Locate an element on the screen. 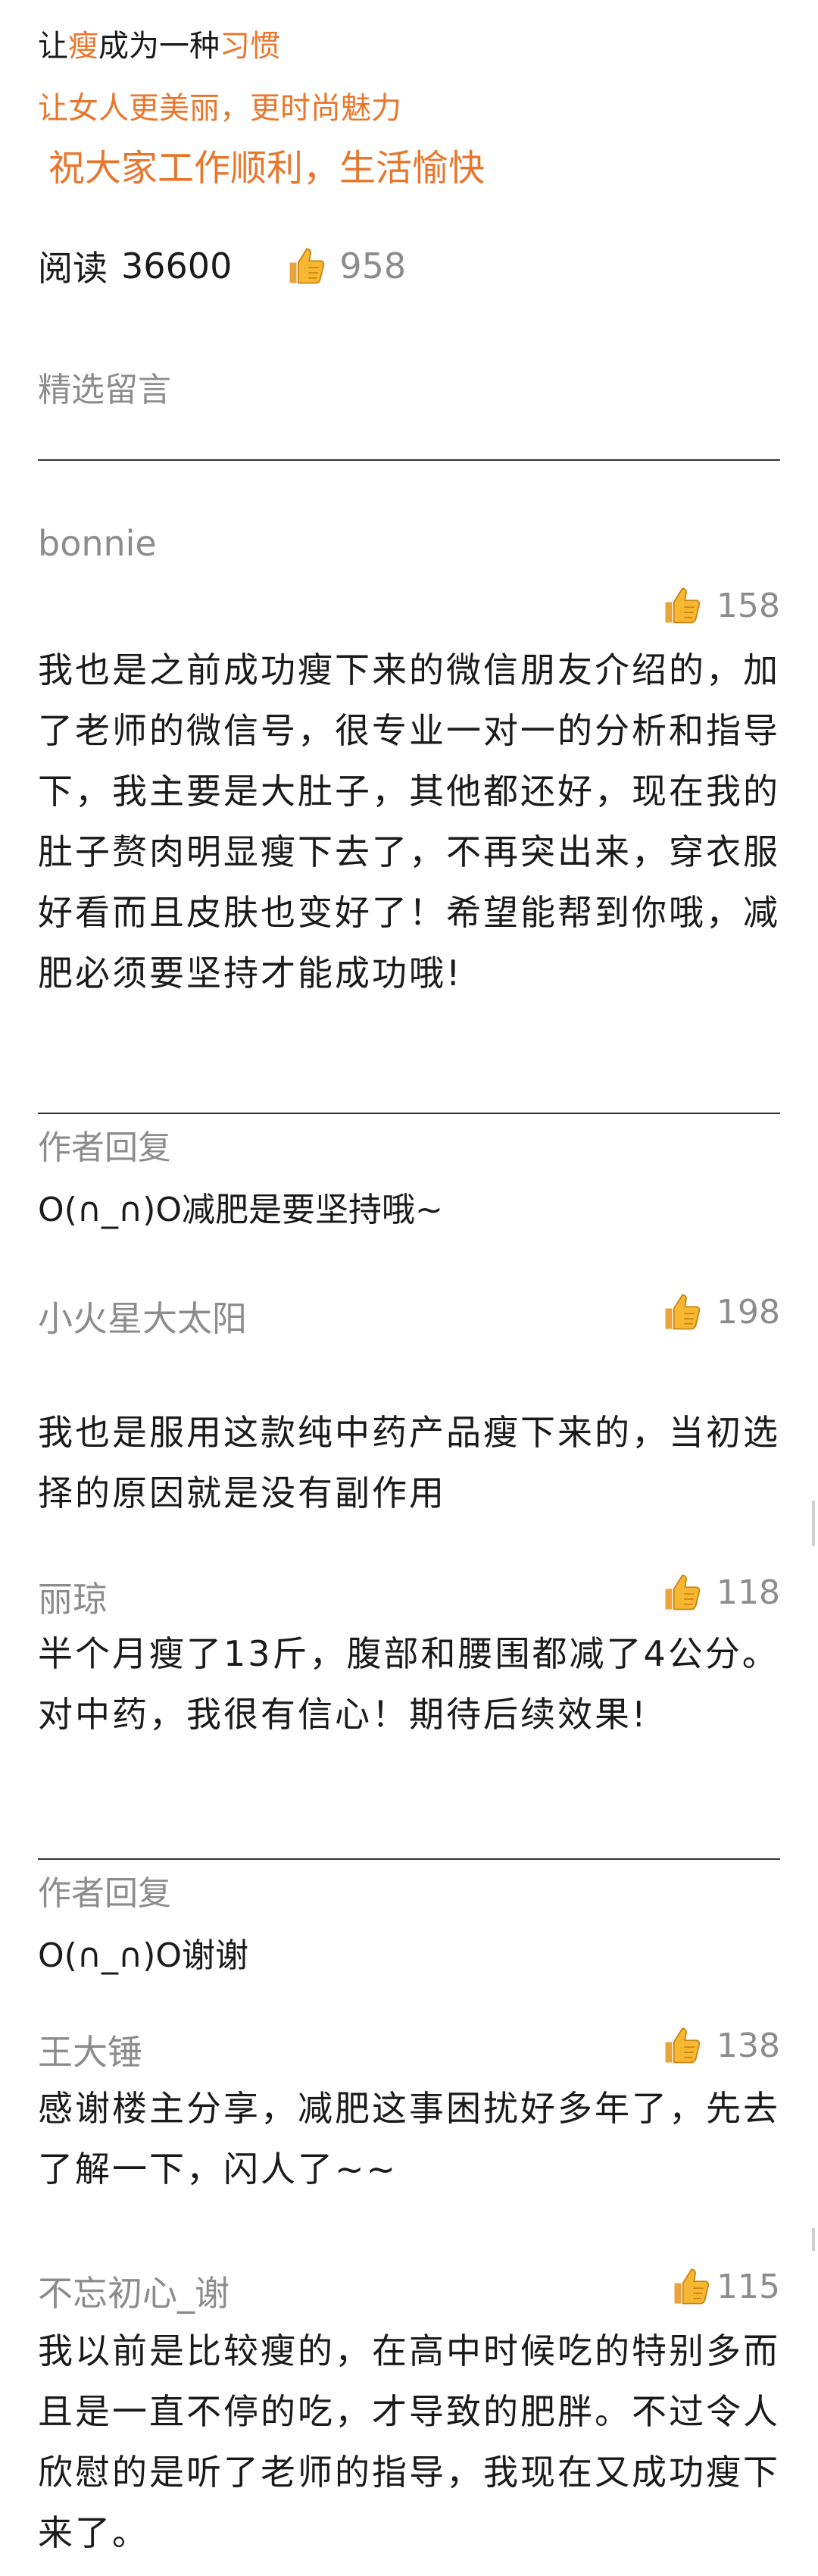 The height and width of the screenshot is (2576, 818). intro-text: 让 is located at coordinates (53, 46).